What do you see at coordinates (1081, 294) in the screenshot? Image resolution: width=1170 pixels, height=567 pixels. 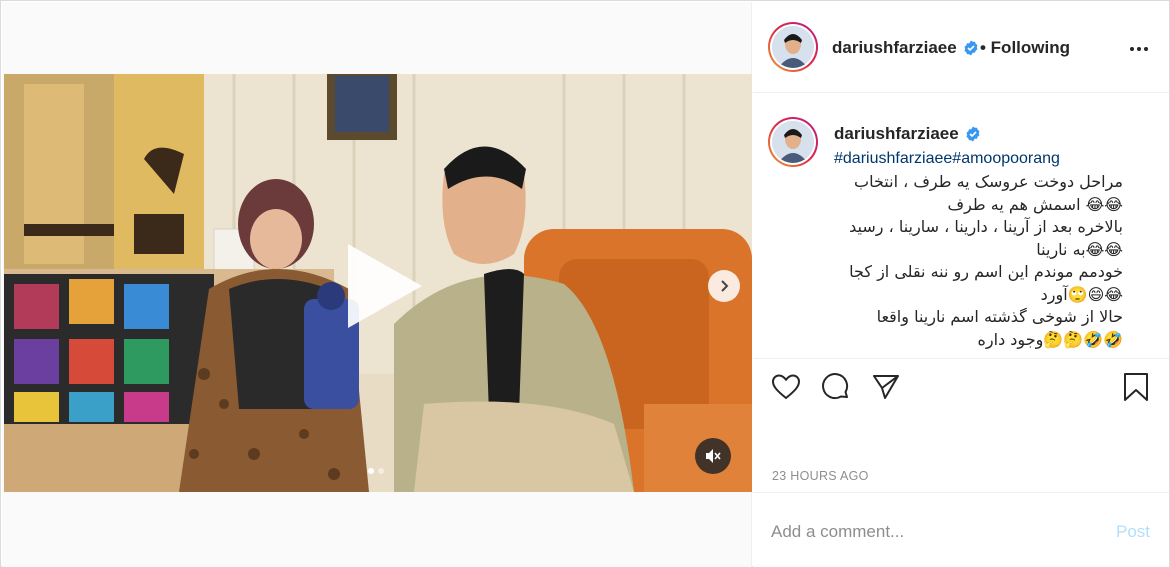 I see `caption-line: 😂😄🙄آورد` at bounding box center [1081, 294].